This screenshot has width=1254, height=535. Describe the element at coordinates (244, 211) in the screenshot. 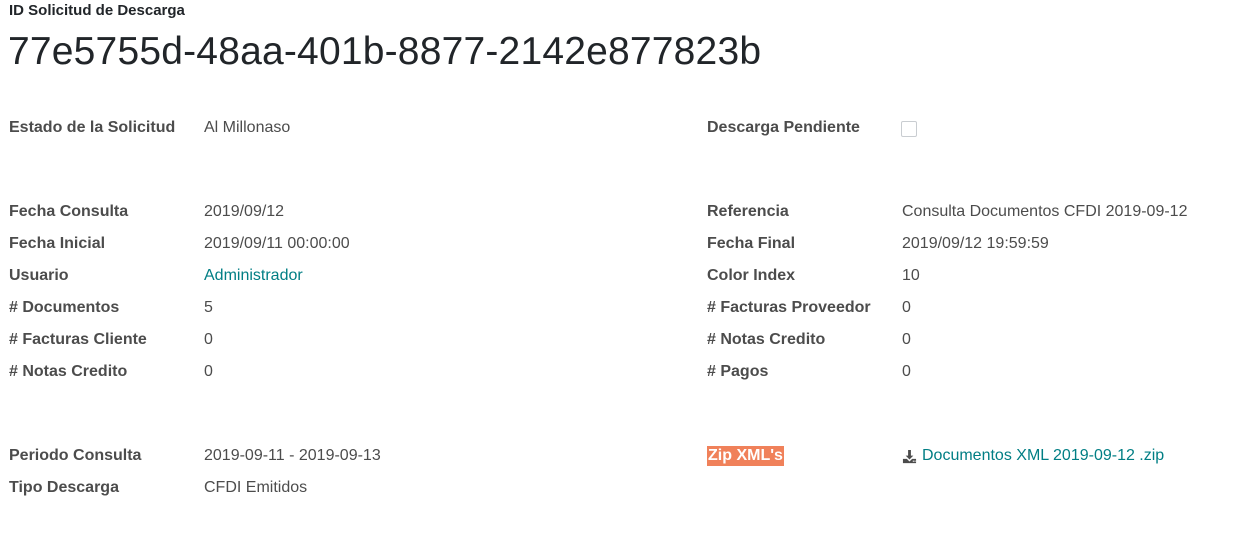

I see `fecha-consulta-value: 2019/09/12` at that location.